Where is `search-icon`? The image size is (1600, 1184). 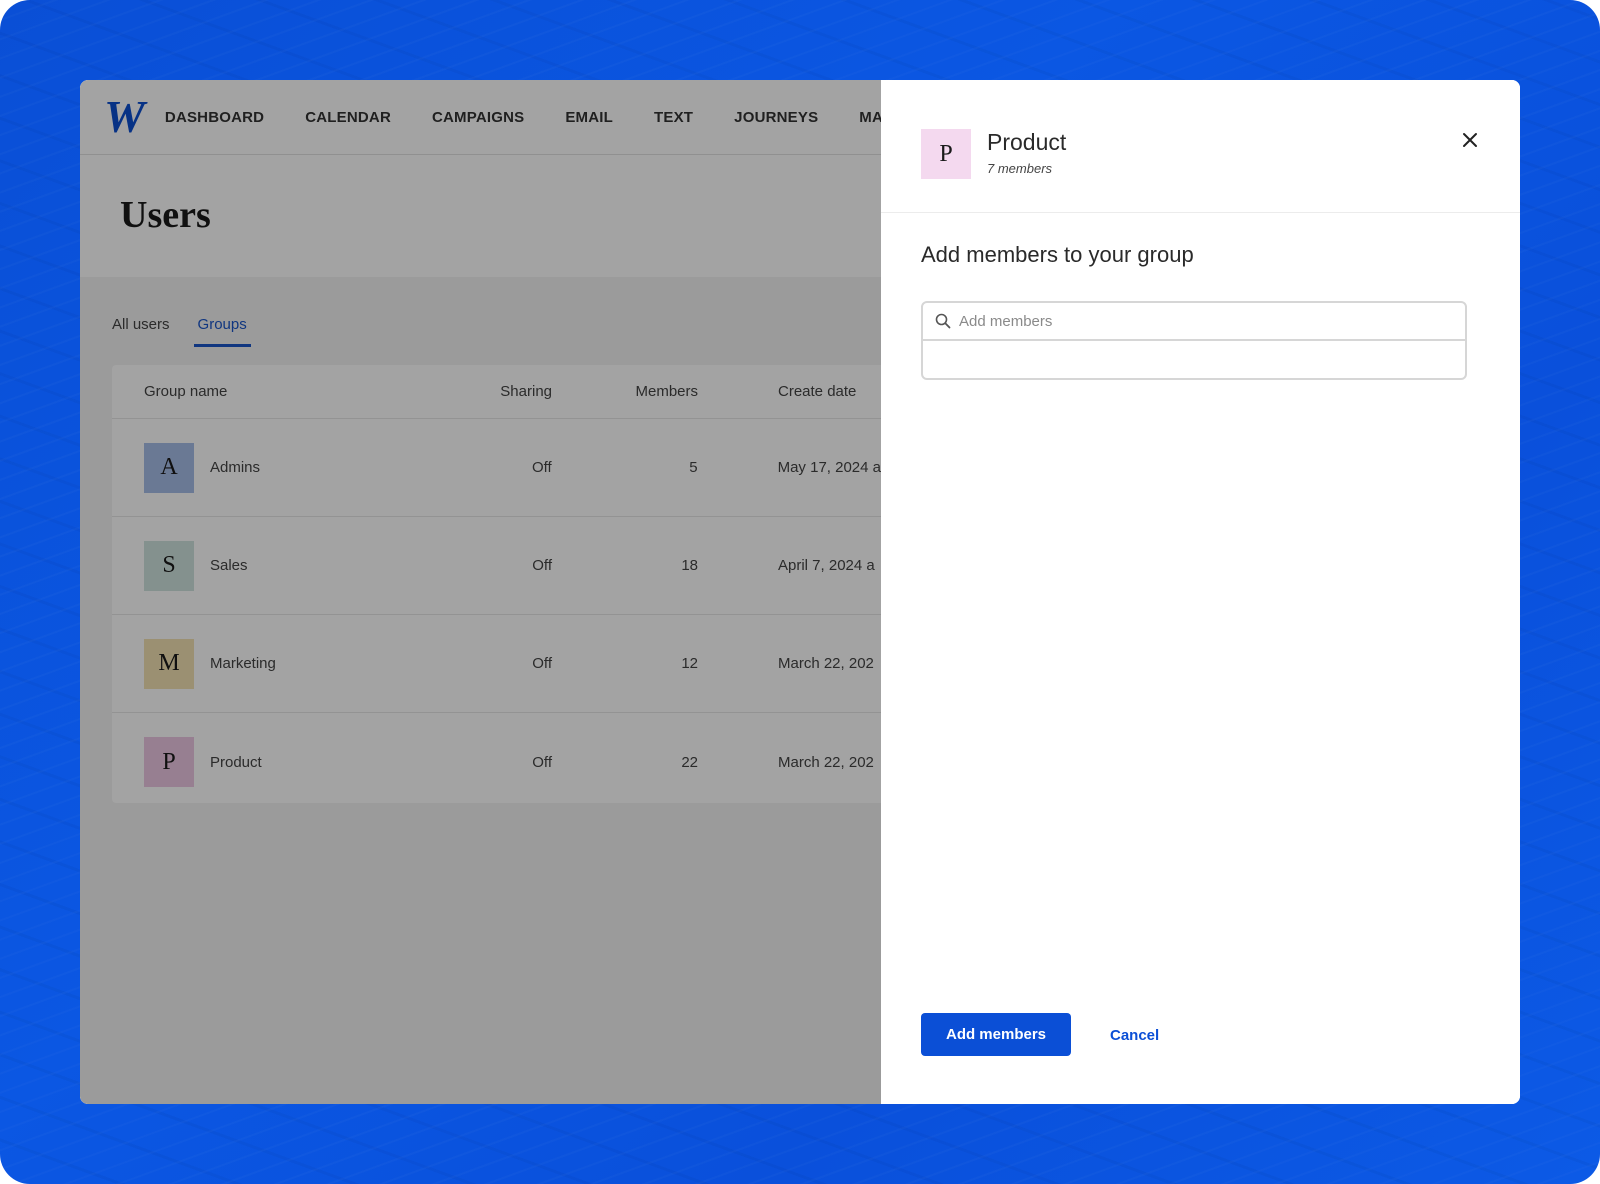
search-icon is located at coordinates (943, 321).